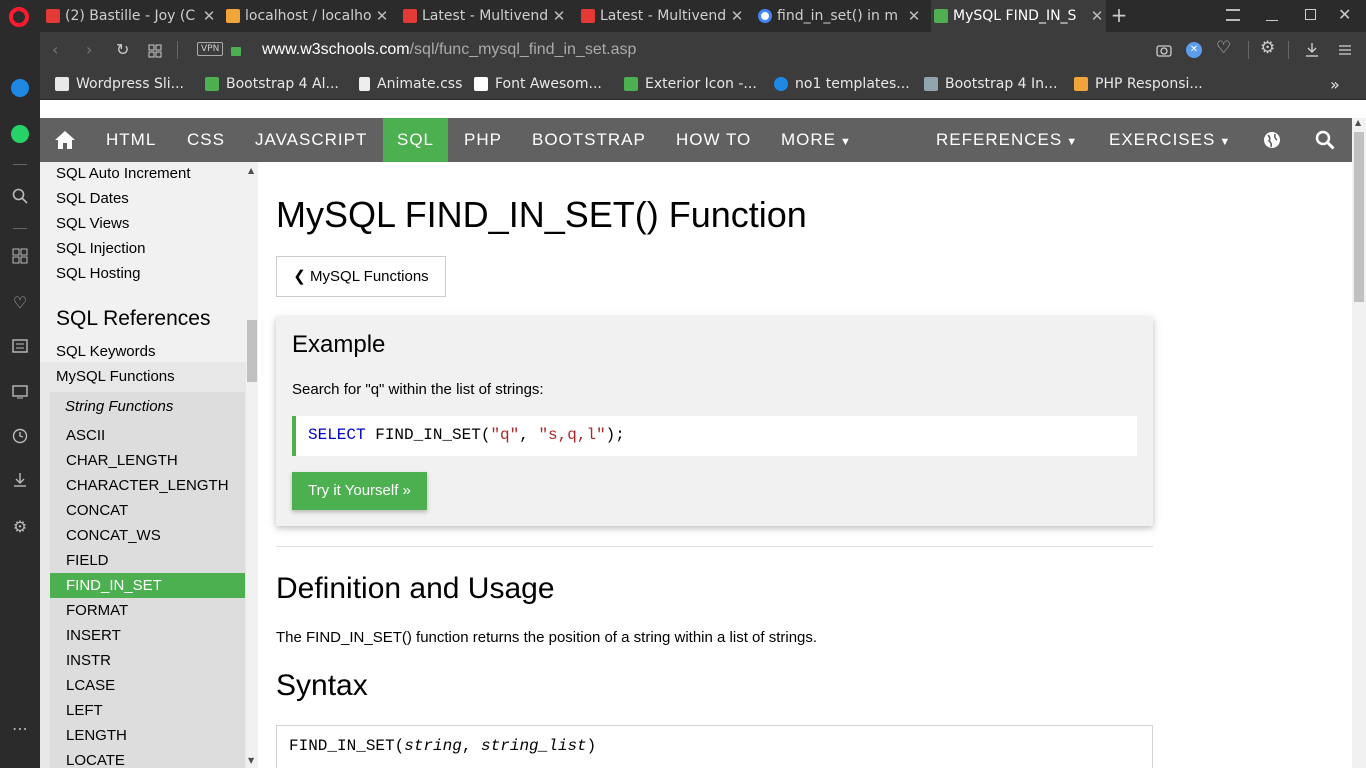  I want to click on back-icon: ‹, so click(55, 49).